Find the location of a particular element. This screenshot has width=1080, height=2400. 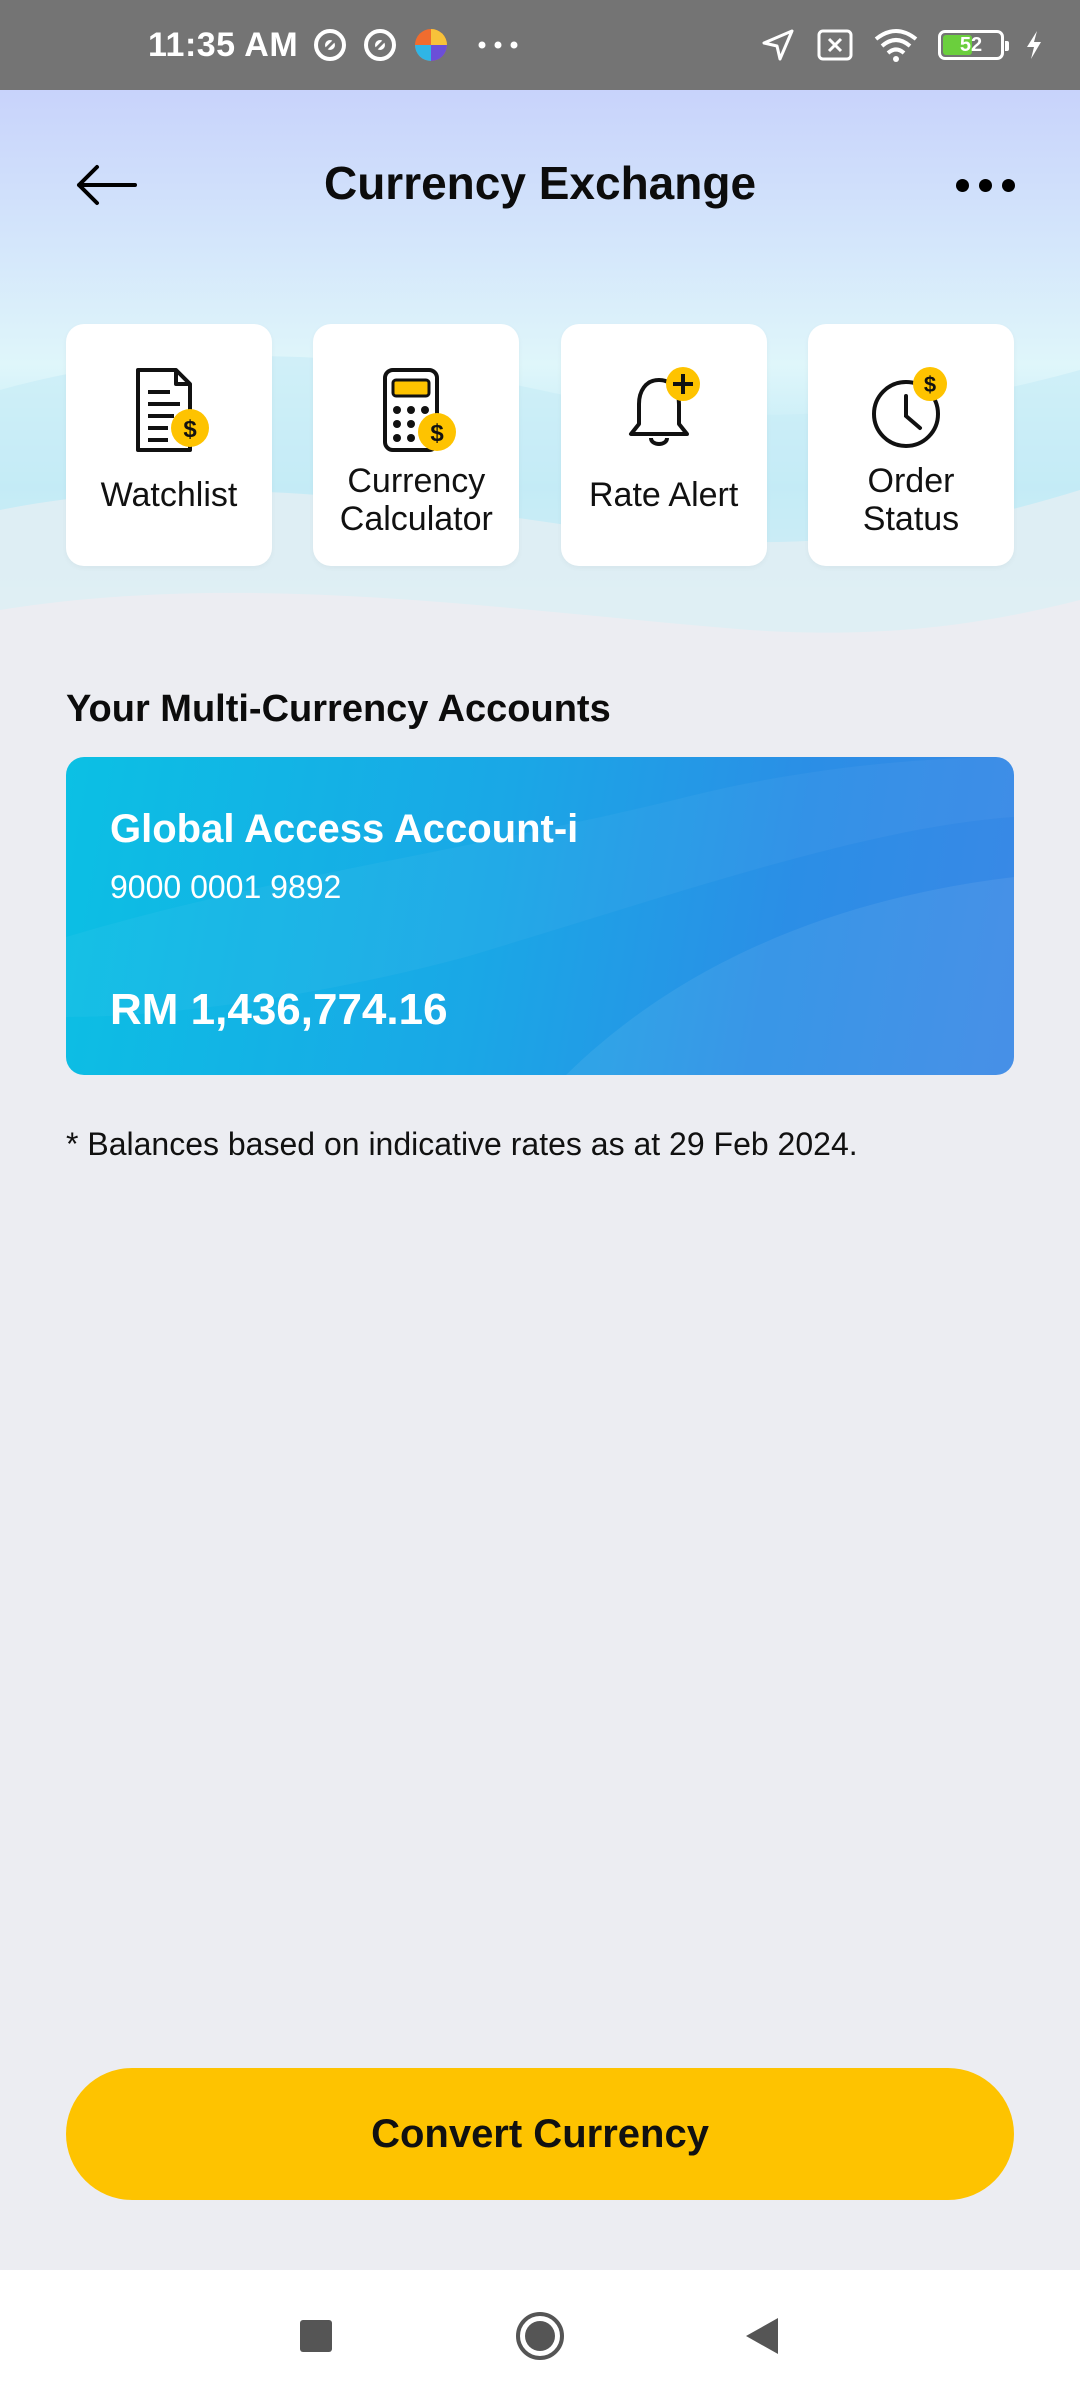

recents-square-icon is located at coordinates (316, 2336).